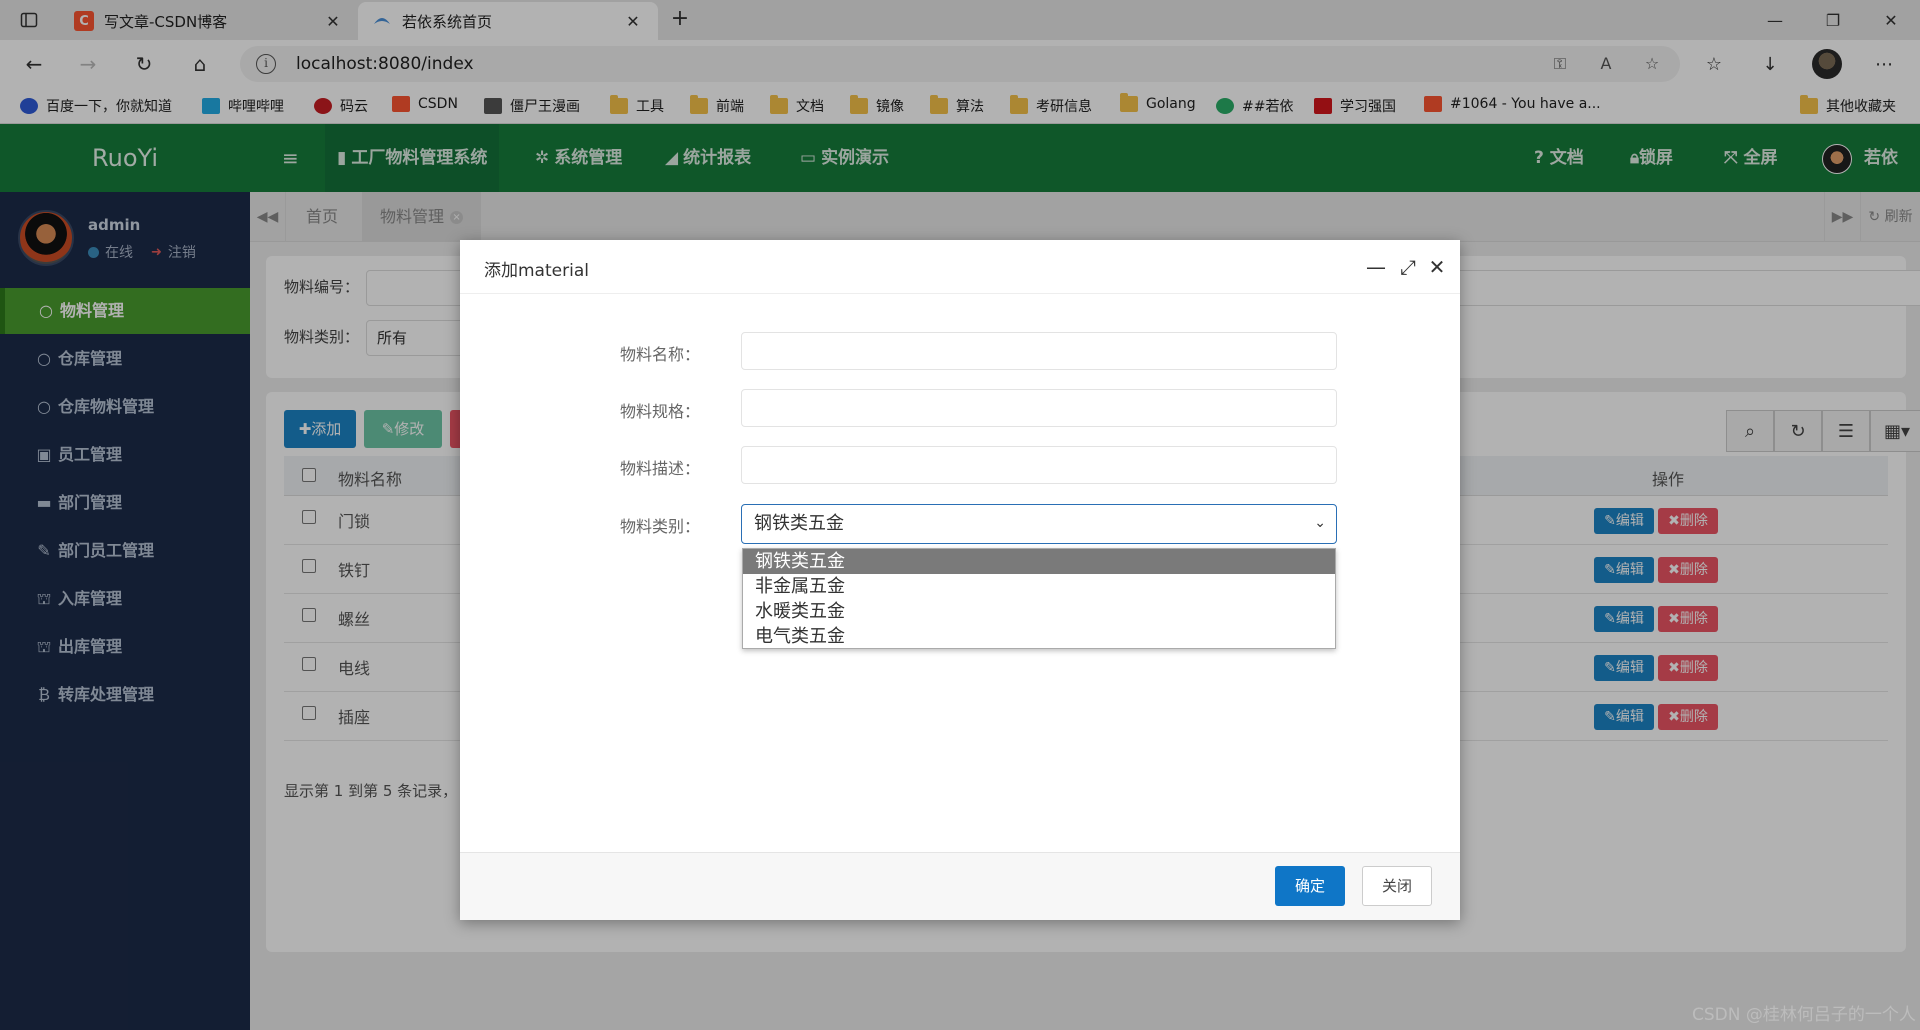 The height and width of the screenshot is (1030, 1920). Describe the element at coordinates (1320, 523) in the screenshot. I see `chevron-down-icon: ⌄` at that location.